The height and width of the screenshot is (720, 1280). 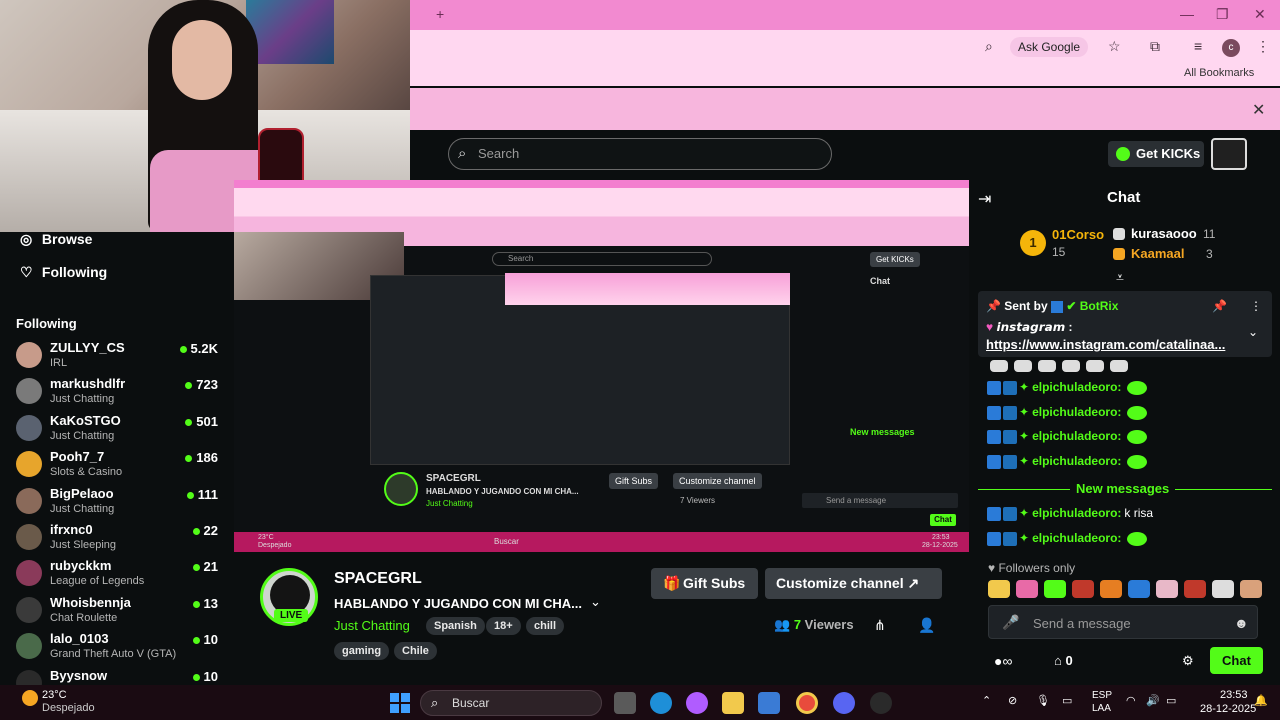 I want to click on channel-name: SPACEGRL, so click(x=378, y=579).